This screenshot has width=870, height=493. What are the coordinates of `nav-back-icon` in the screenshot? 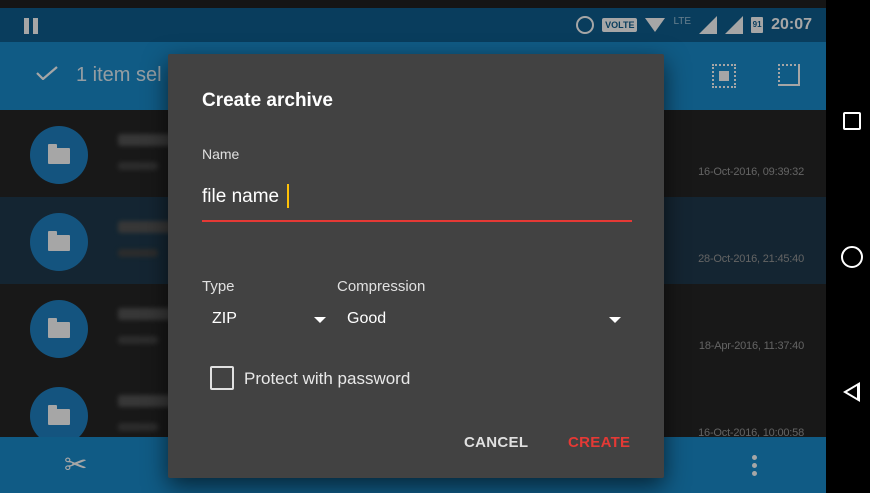 It's located at (851, 392).